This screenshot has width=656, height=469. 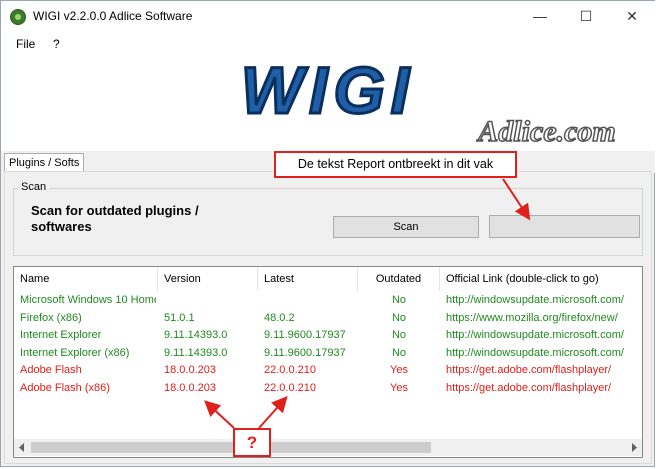 I want to click on cell-name: Microsoft Windows 10 Home, so click(x=88, y=300).